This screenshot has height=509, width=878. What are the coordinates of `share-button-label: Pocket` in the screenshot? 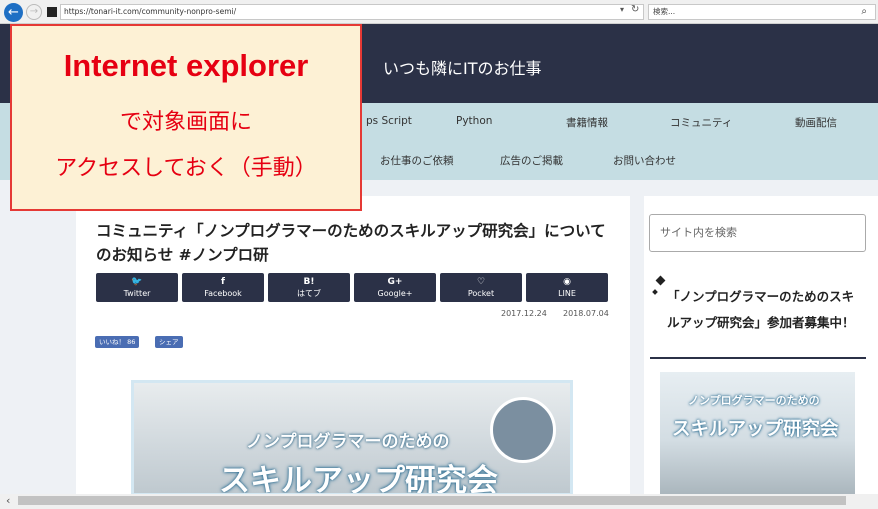 It's located at (481, 293).